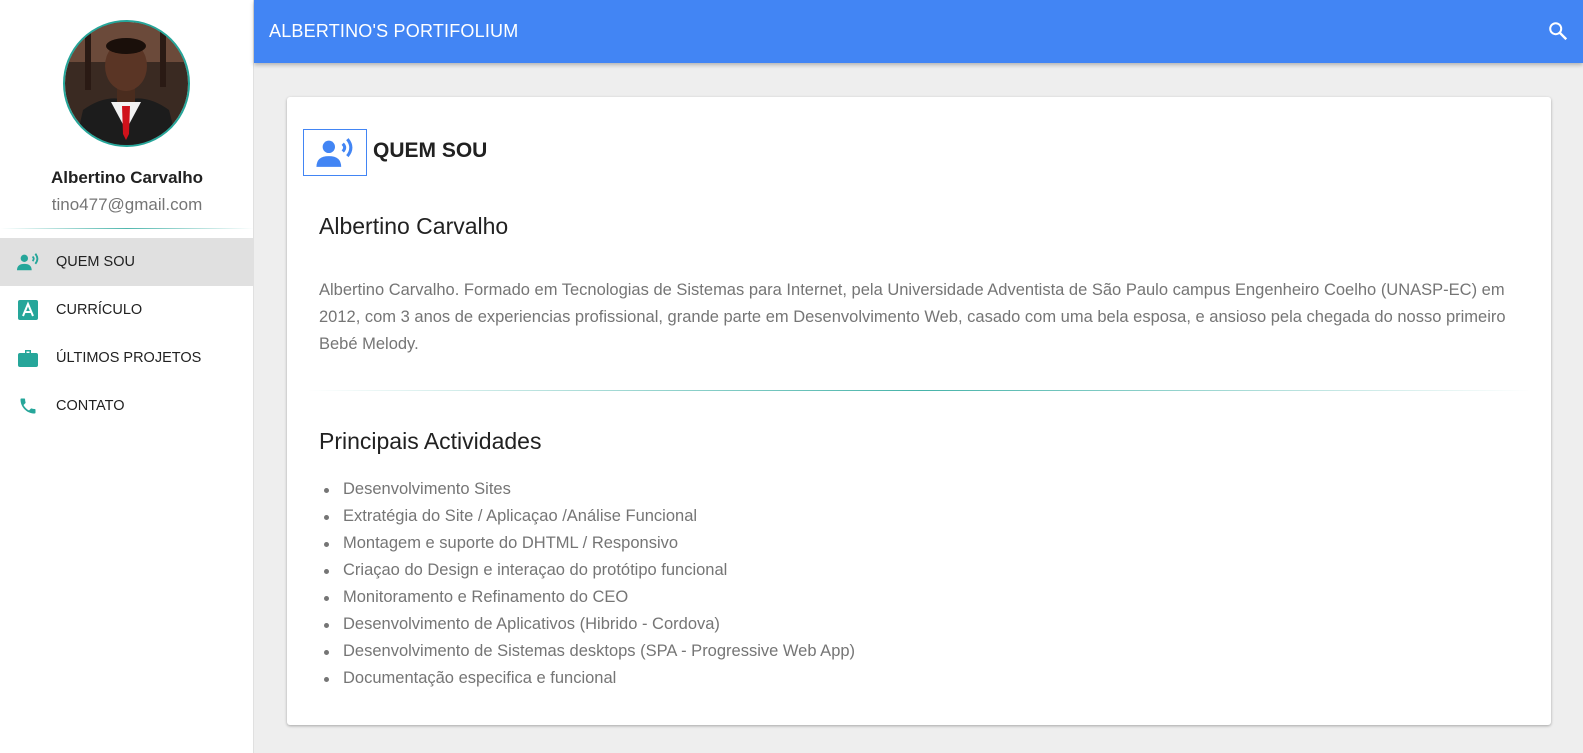  I want to click on avatar, so click(126, 83).